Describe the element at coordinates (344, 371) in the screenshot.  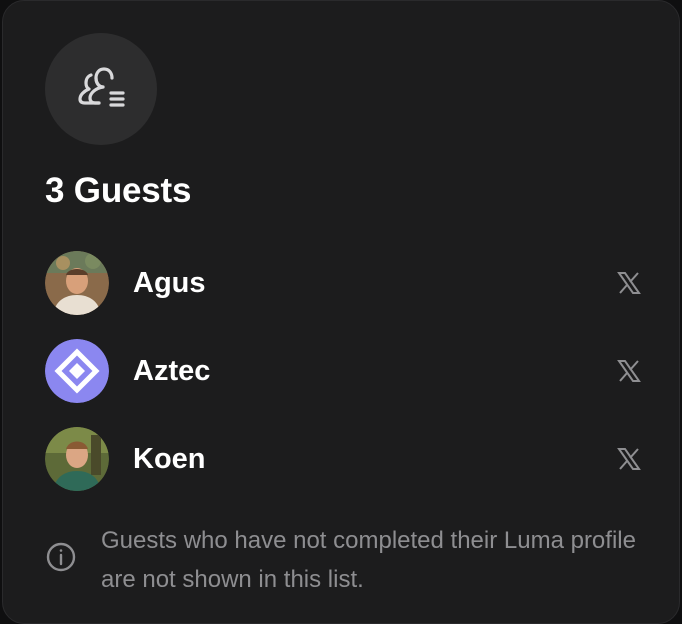
I see `guest-row-aztec: Aztec` at that location.